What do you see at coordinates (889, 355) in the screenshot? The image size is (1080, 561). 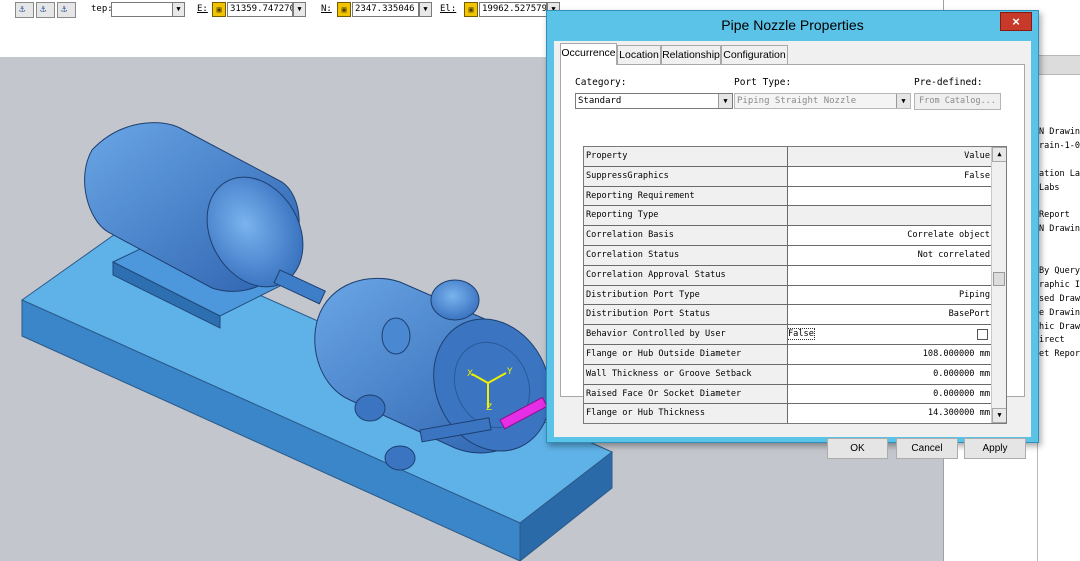 I see `grid-row-value: 108.000000 mm` at bounding box center [889, 355].